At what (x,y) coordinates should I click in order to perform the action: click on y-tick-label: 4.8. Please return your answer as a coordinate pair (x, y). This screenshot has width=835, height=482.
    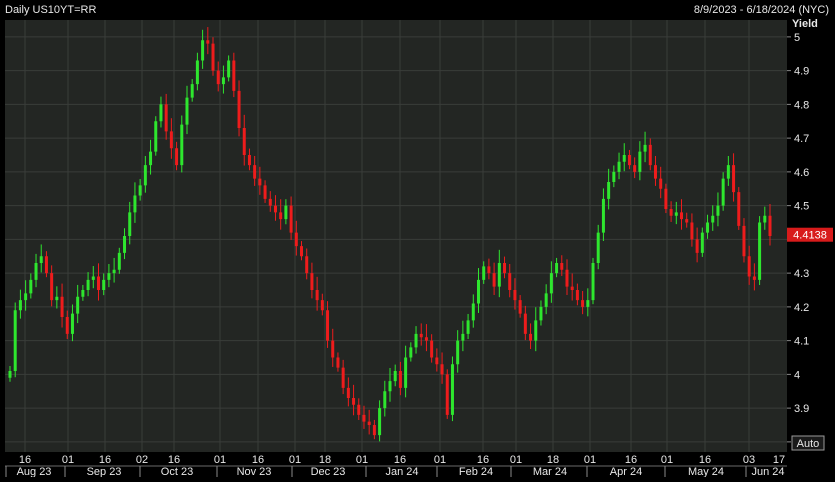
    Looking at the image, I should click on (801, 105).